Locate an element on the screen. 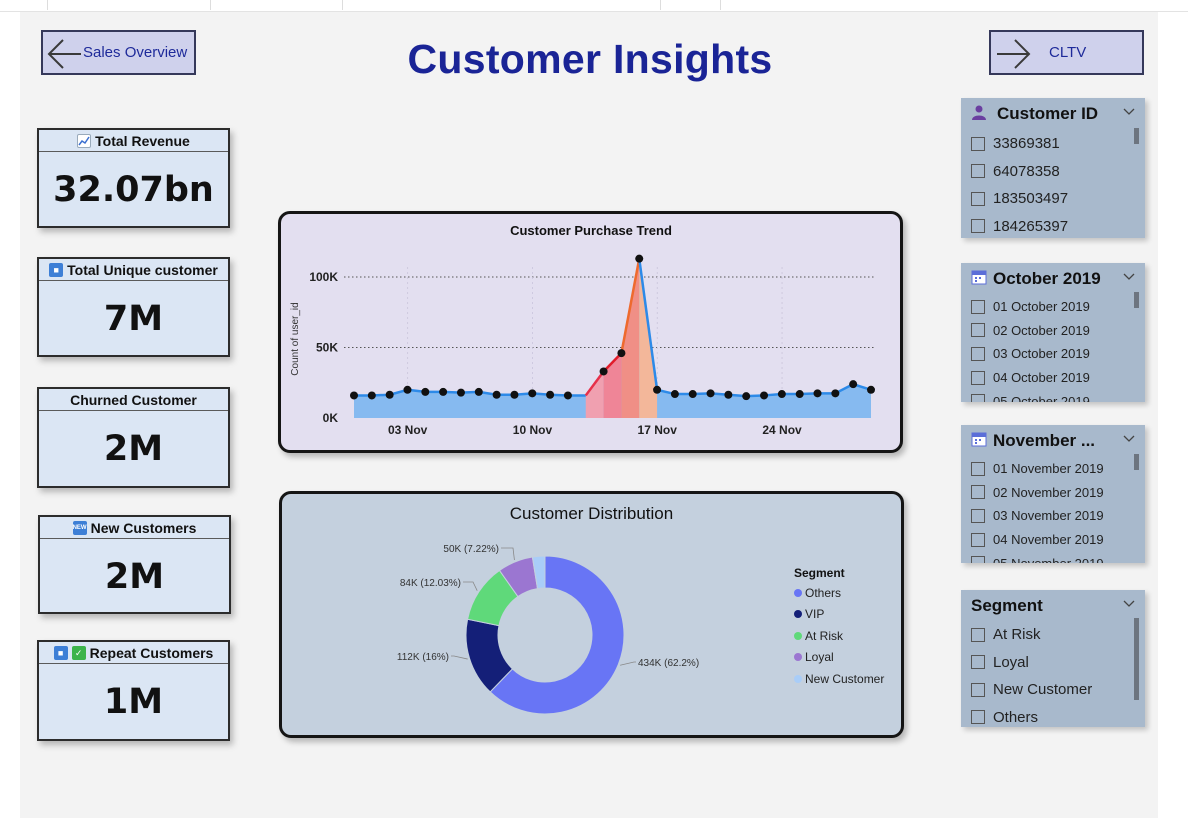 This screenshot has height=821, width=1188. slicer-item: 183503497 is located at coordinates (1053, 199).